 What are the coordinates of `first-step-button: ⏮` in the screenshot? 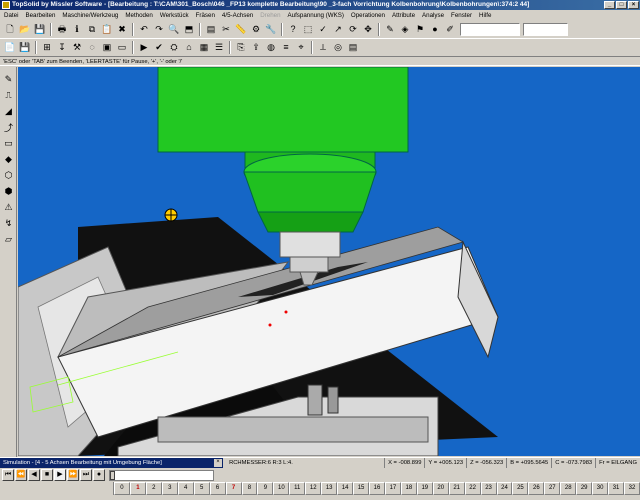 It's located at (8, 475).